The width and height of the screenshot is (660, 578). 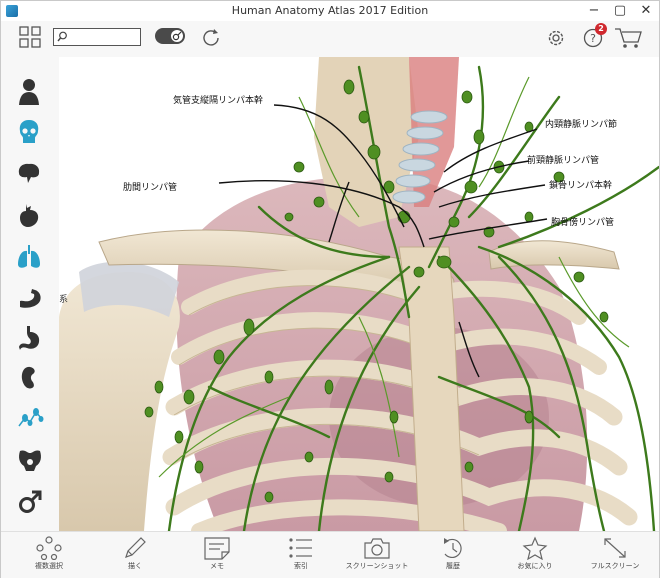 I want to click on top-toolbar: ?, so click(x=330, y=38).